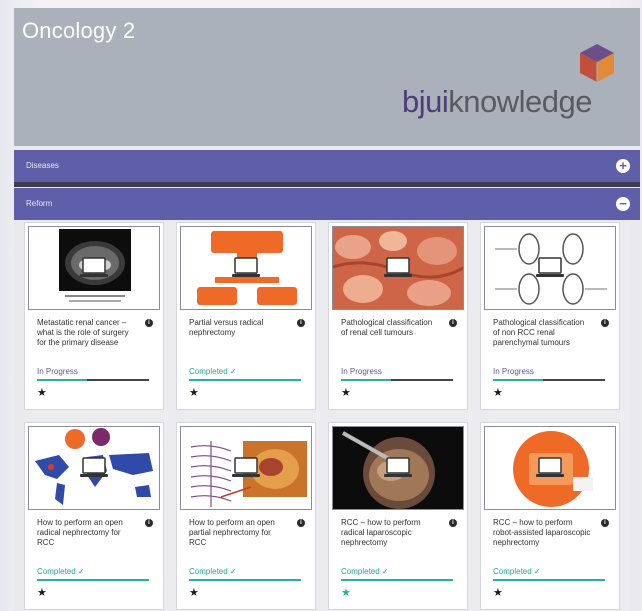 The width and height of the screenshot is (642, 611). Describe the element at coordinates (327, 166) in the screenshot. I see `section-header-diseases: Diseases +` at that location.